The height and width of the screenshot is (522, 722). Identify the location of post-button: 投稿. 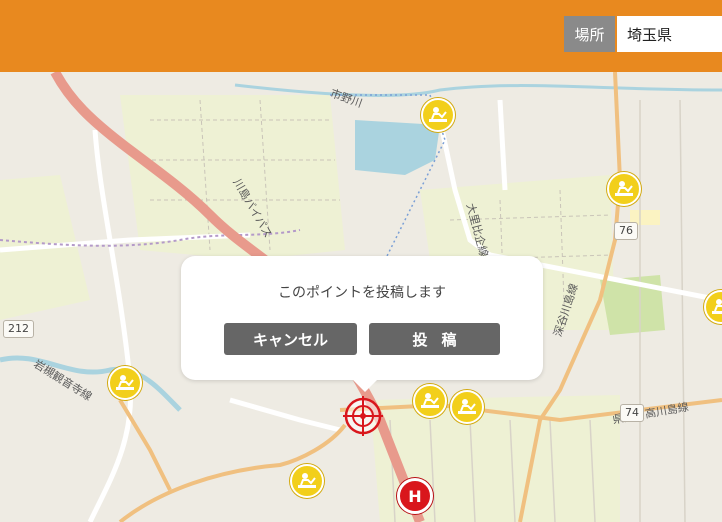
(434, 339).